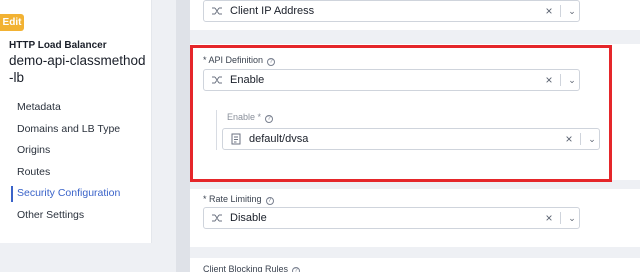  Describe the element at coordinates (75, 151) in the screenshot. I see `nav-item-origins: Origins` at that location.